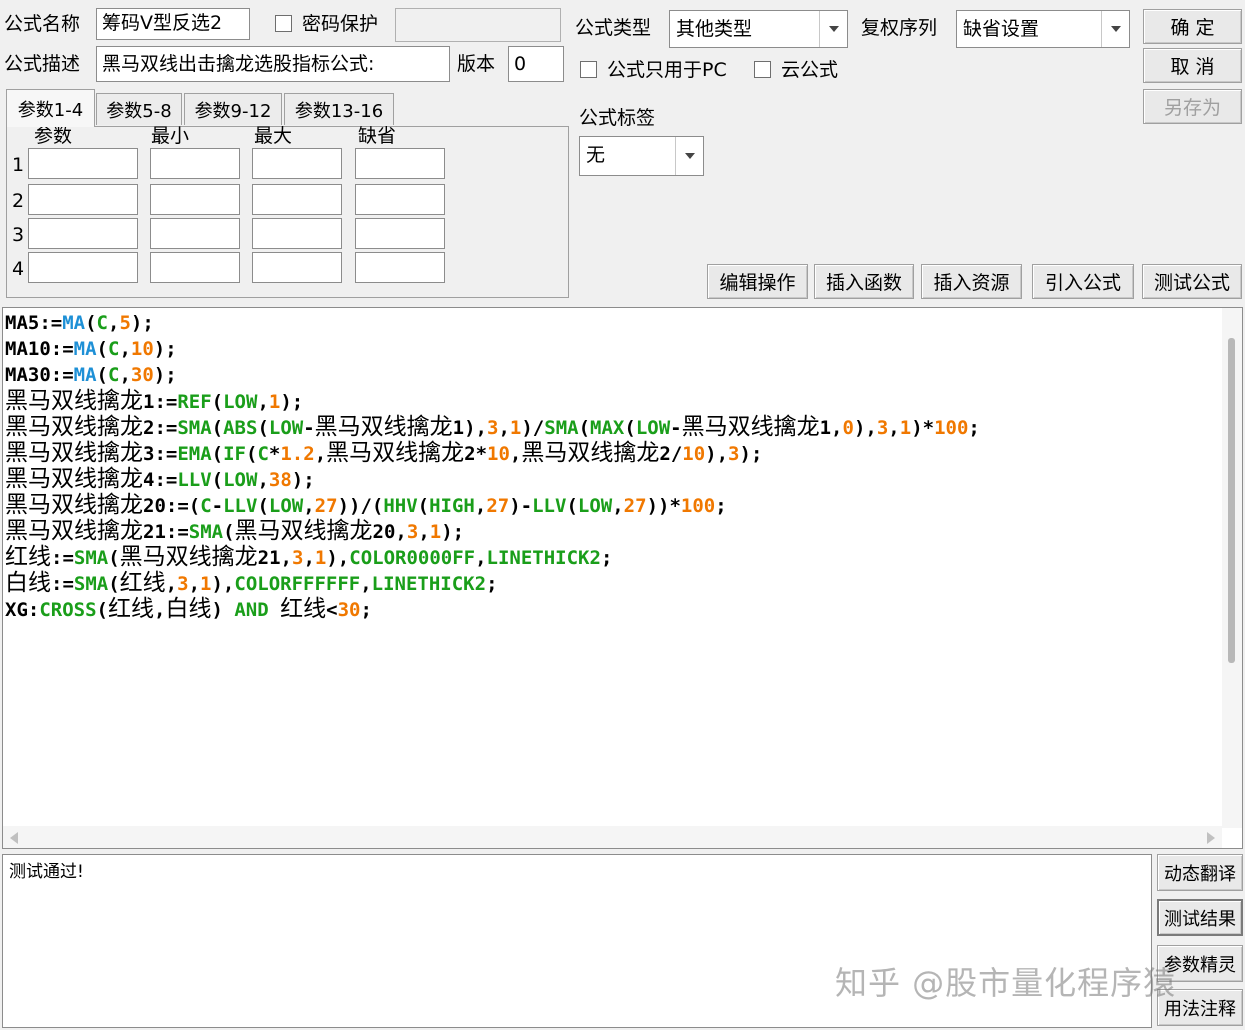 This screenshot has width=1245, height=1030. Describe the element at coordinates (536, 64) in the screenshot. I see `version-input: 0` at that location.